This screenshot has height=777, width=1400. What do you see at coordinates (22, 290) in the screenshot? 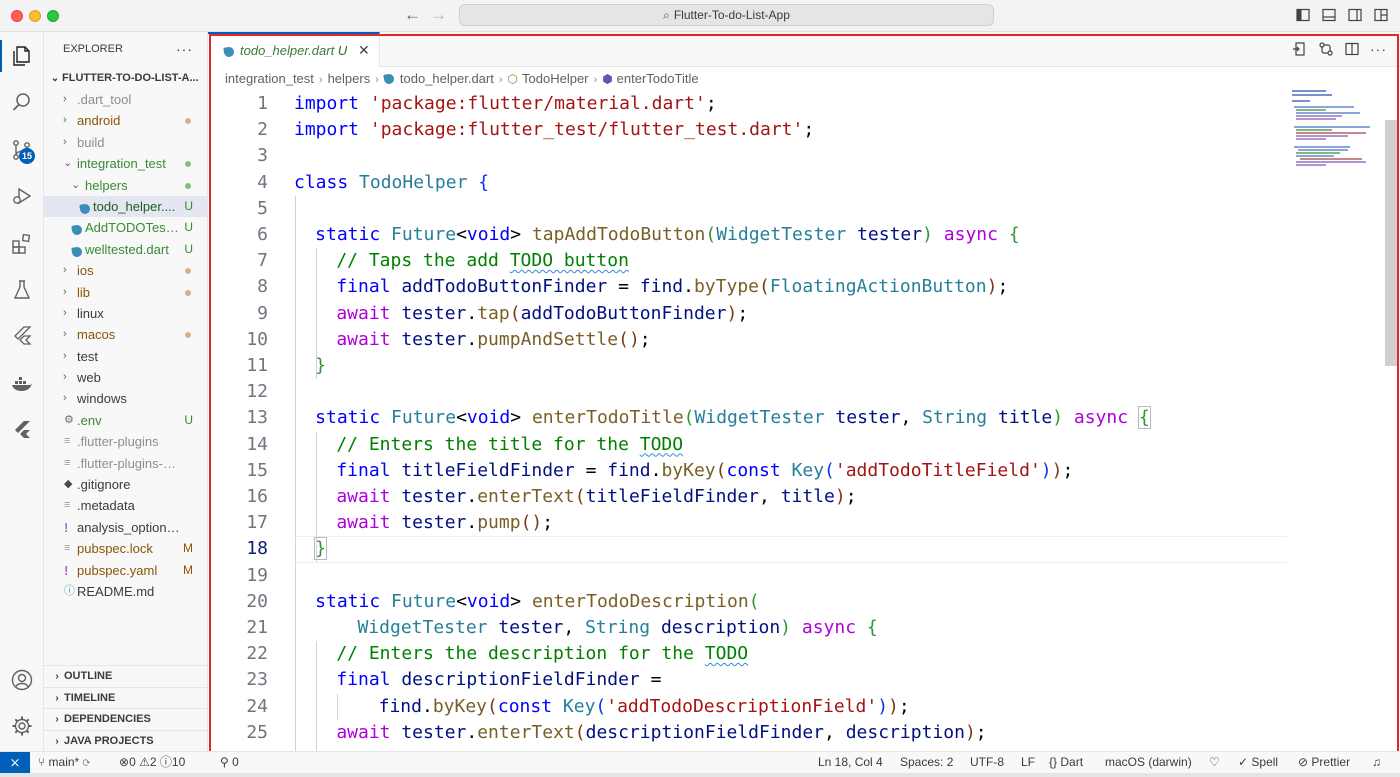
I see `testing-flask-icon` at bounding box center [22, 290].